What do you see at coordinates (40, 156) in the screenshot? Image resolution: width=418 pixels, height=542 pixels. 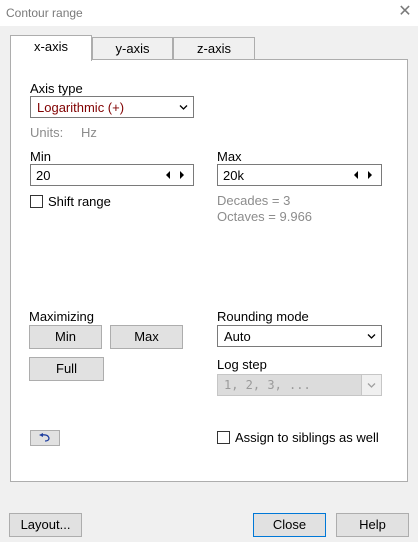 I see `min-label: Min` at bounding box center [40, 156].